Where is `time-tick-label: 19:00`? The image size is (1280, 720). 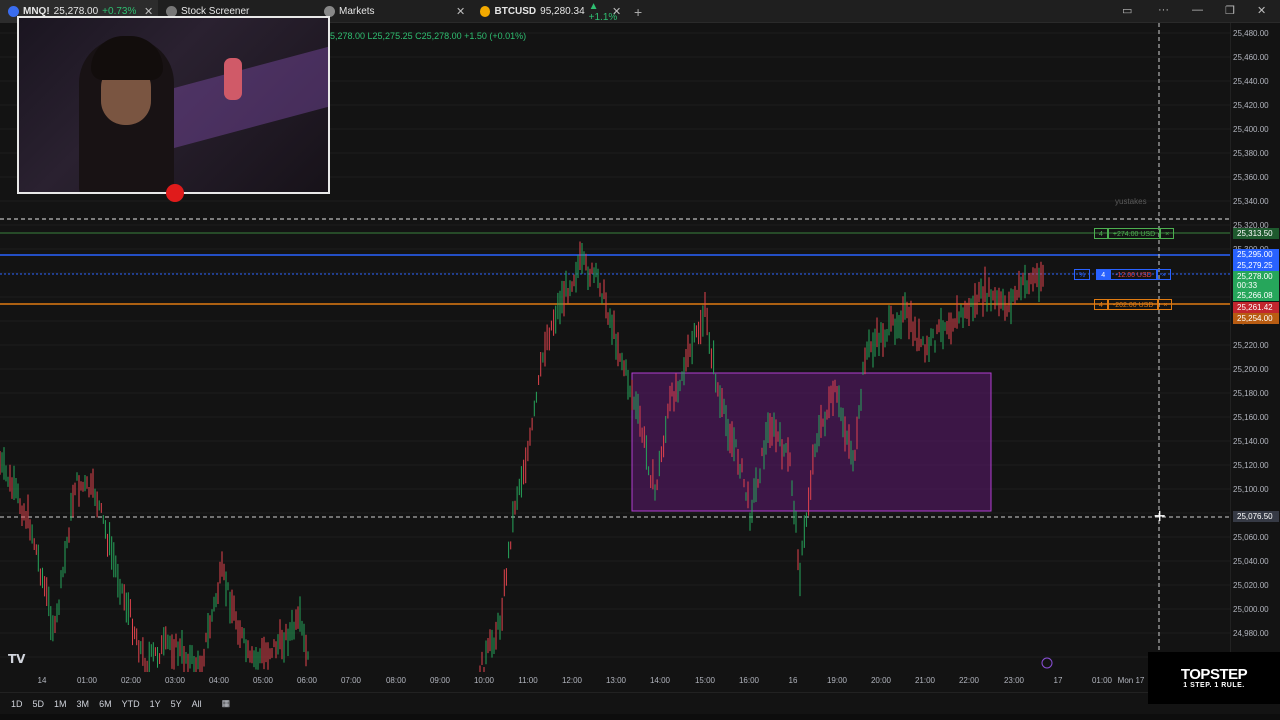 time-tick-label: 19:00 is located at coordinates (837, 680).